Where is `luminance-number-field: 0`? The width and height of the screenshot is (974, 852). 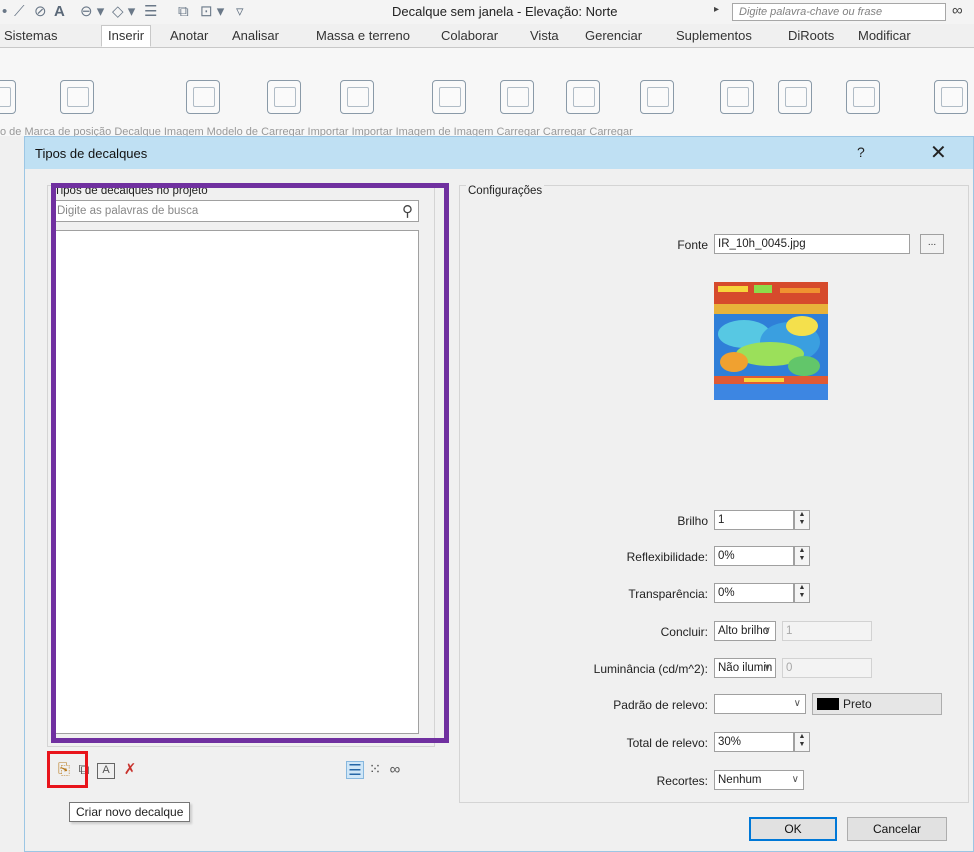
luminance-number-field: 0 is located at coordinates (827, 668).